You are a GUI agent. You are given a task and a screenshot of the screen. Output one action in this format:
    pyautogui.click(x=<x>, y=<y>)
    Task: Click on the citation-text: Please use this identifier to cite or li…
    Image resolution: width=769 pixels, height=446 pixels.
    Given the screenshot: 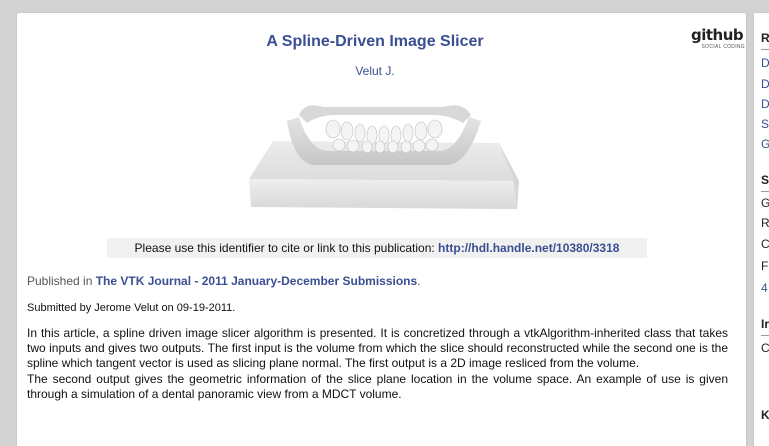 What is the action you would take?
    pyautogui.click(x=286, y=248)
    